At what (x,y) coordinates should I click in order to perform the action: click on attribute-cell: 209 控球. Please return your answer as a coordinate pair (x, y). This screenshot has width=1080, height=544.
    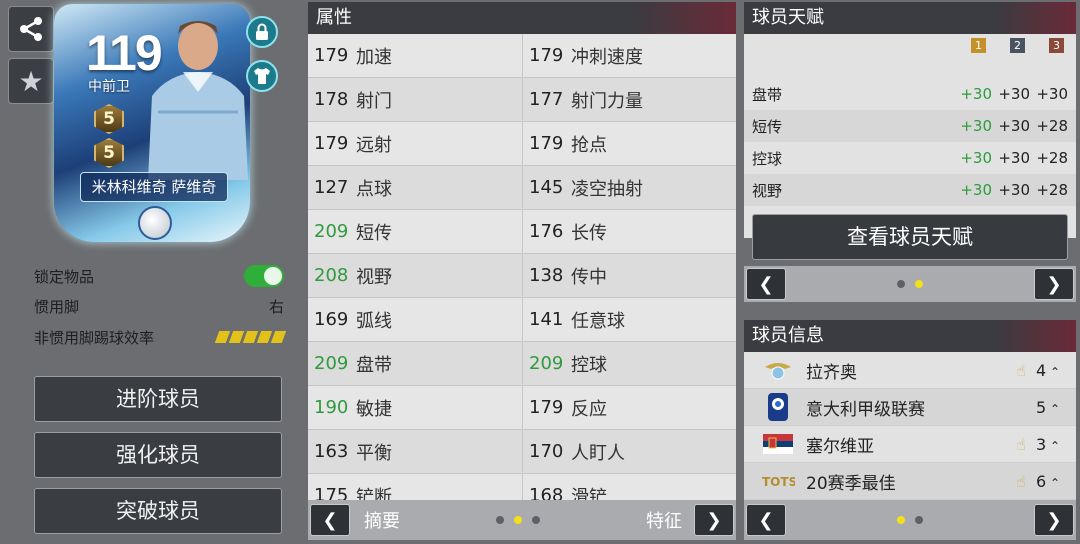
    Looking at the image, I should click on (629, 363).